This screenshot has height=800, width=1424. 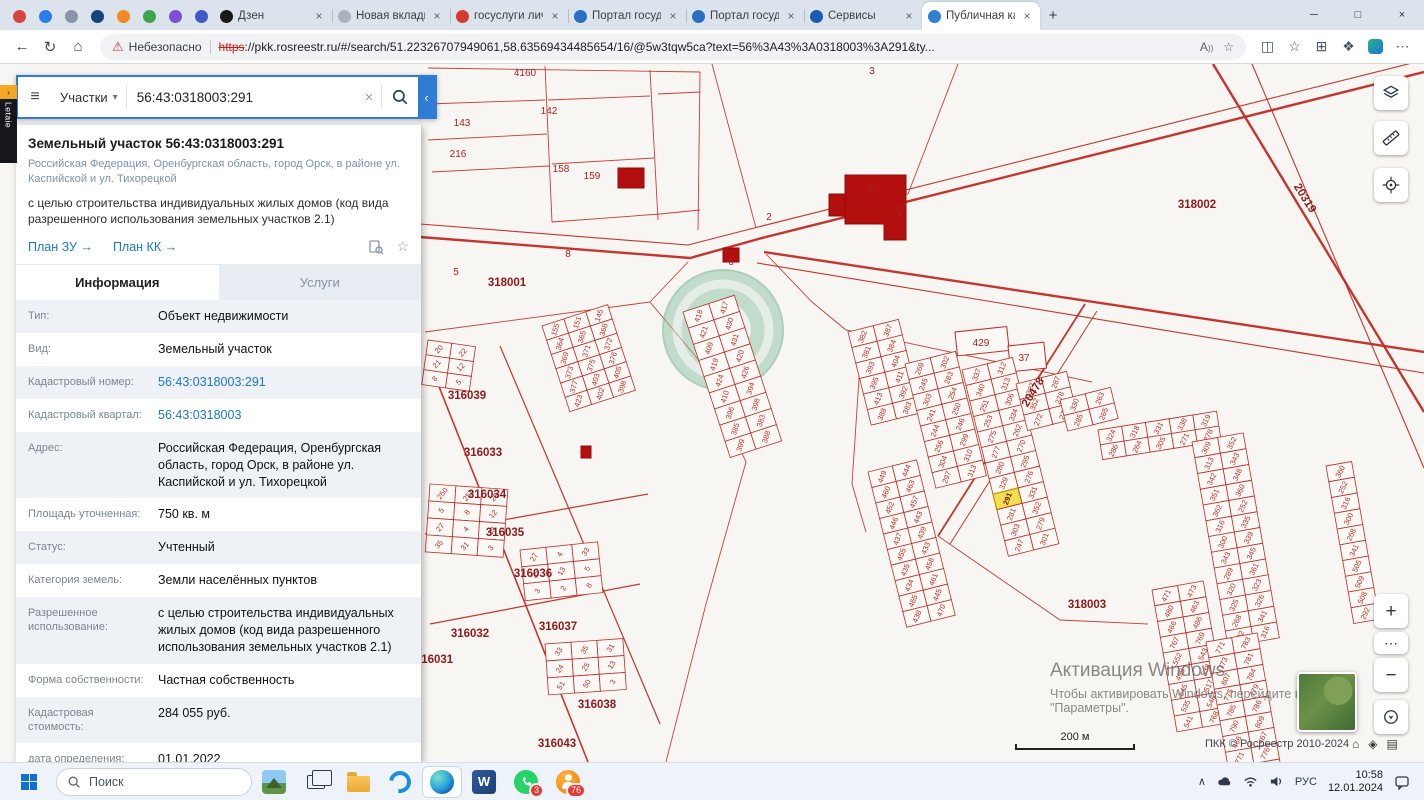 What do you see at coordinates (1228, 47) in the screenshot?
I see `bookmark-star-icon: ☆` at bounding box center [1228, 47].